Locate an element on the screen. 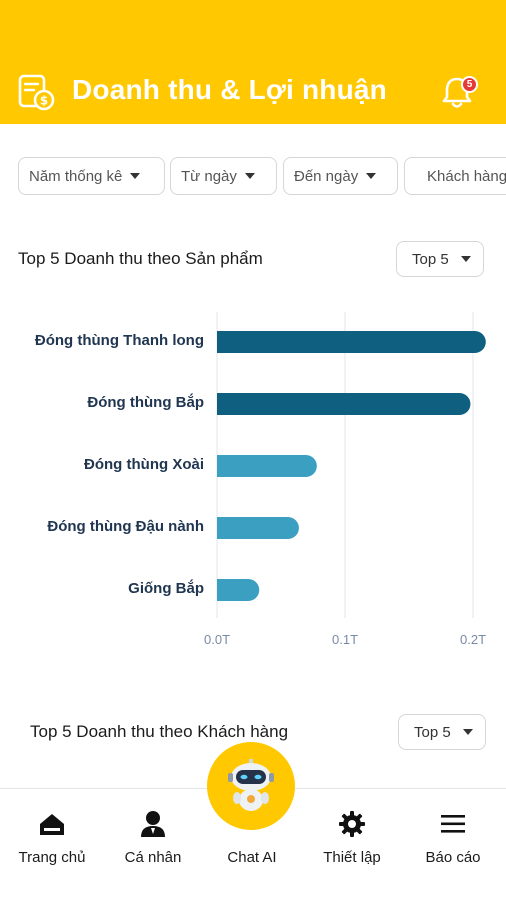  y-category-label: Đóng thùng Đậu nành is located at coordinates (125, 526).